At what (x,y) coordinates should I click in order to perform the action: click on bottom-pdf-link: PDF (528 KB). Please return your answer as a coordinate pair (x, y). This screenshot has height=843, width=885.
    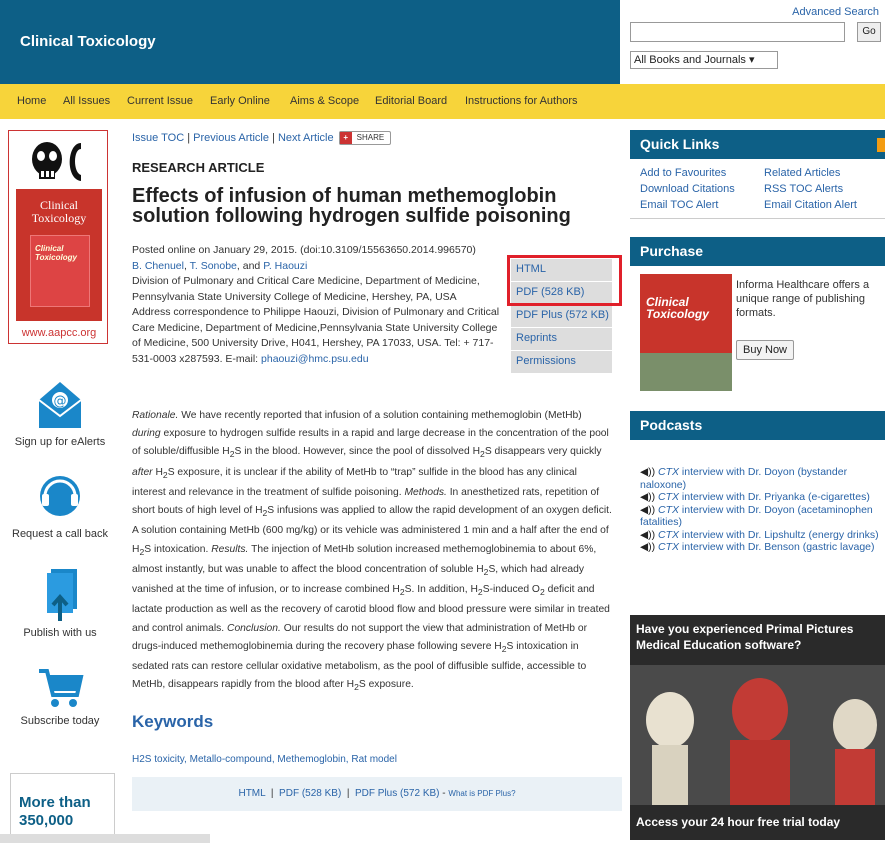
    Looking at the image, I should click on (310, 793).